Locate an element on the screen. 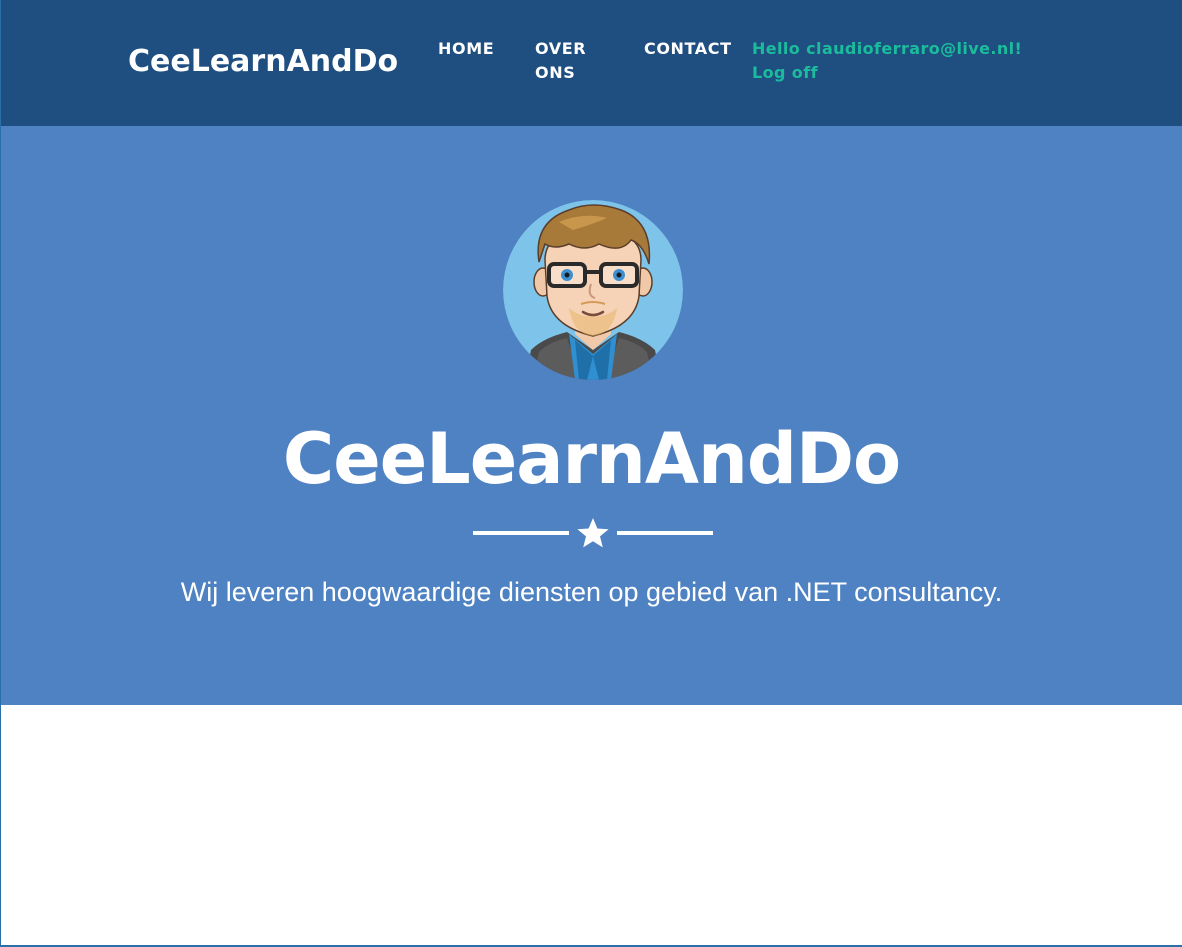 The height and width of the screenshot is (947, 1182). hero-title: CeeLearnAndDo is located at coordinates (591, 459).